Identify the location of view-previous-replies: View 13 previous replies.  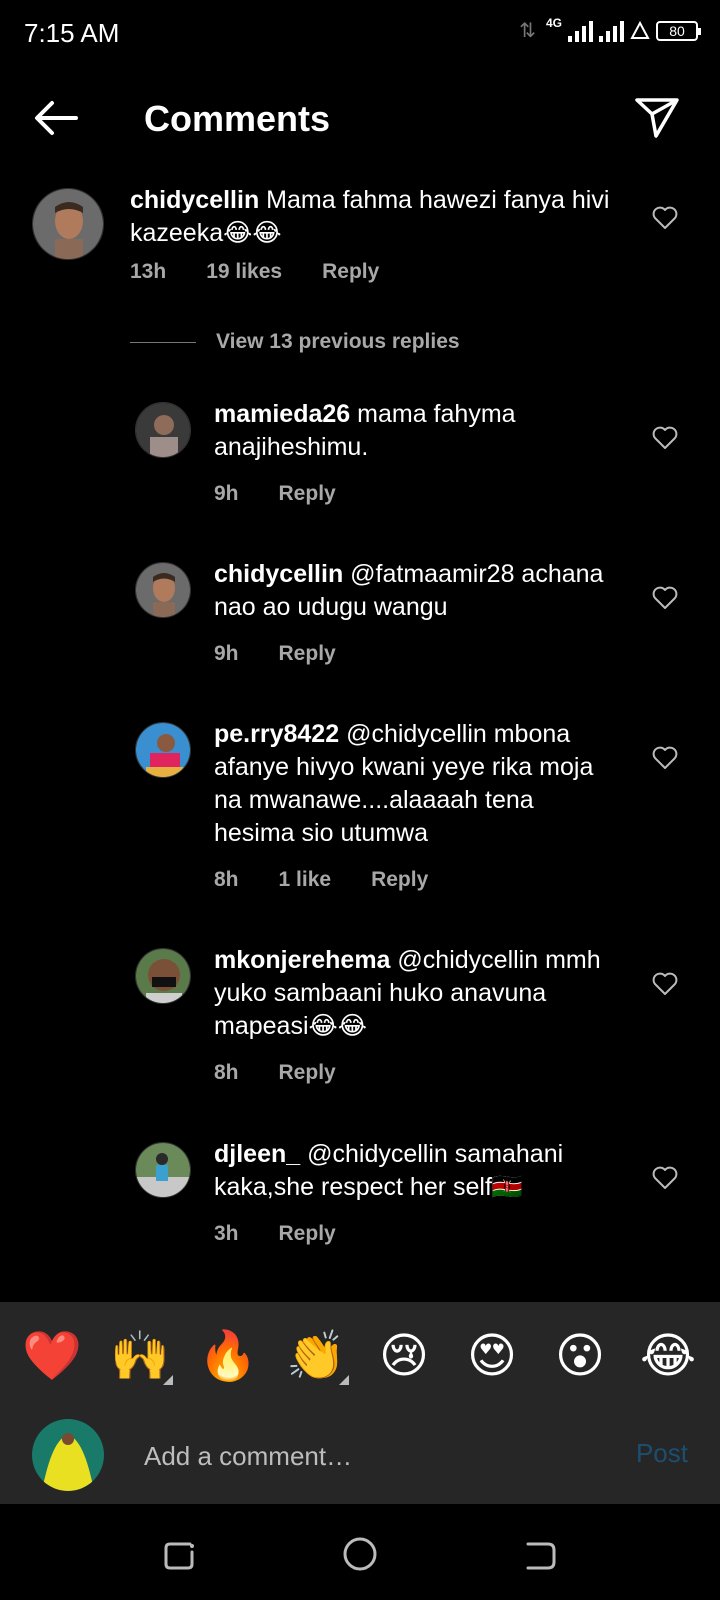
(295, 342).